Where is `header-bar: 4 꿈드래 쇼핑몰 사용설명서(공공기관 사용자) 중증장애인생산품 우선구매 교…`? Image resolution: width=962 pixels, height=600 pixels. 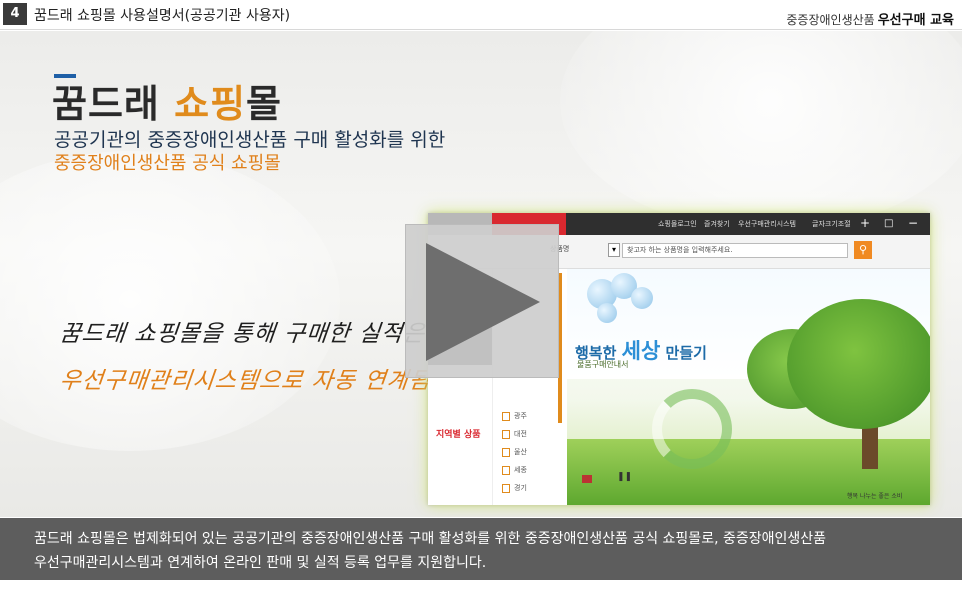
header-bar: 4 꿈드래 쇼핑몰 사용설명서(공공기관 사용자) 중증장애인생산품 우선구매 교… is located at coordinates (481, 15).